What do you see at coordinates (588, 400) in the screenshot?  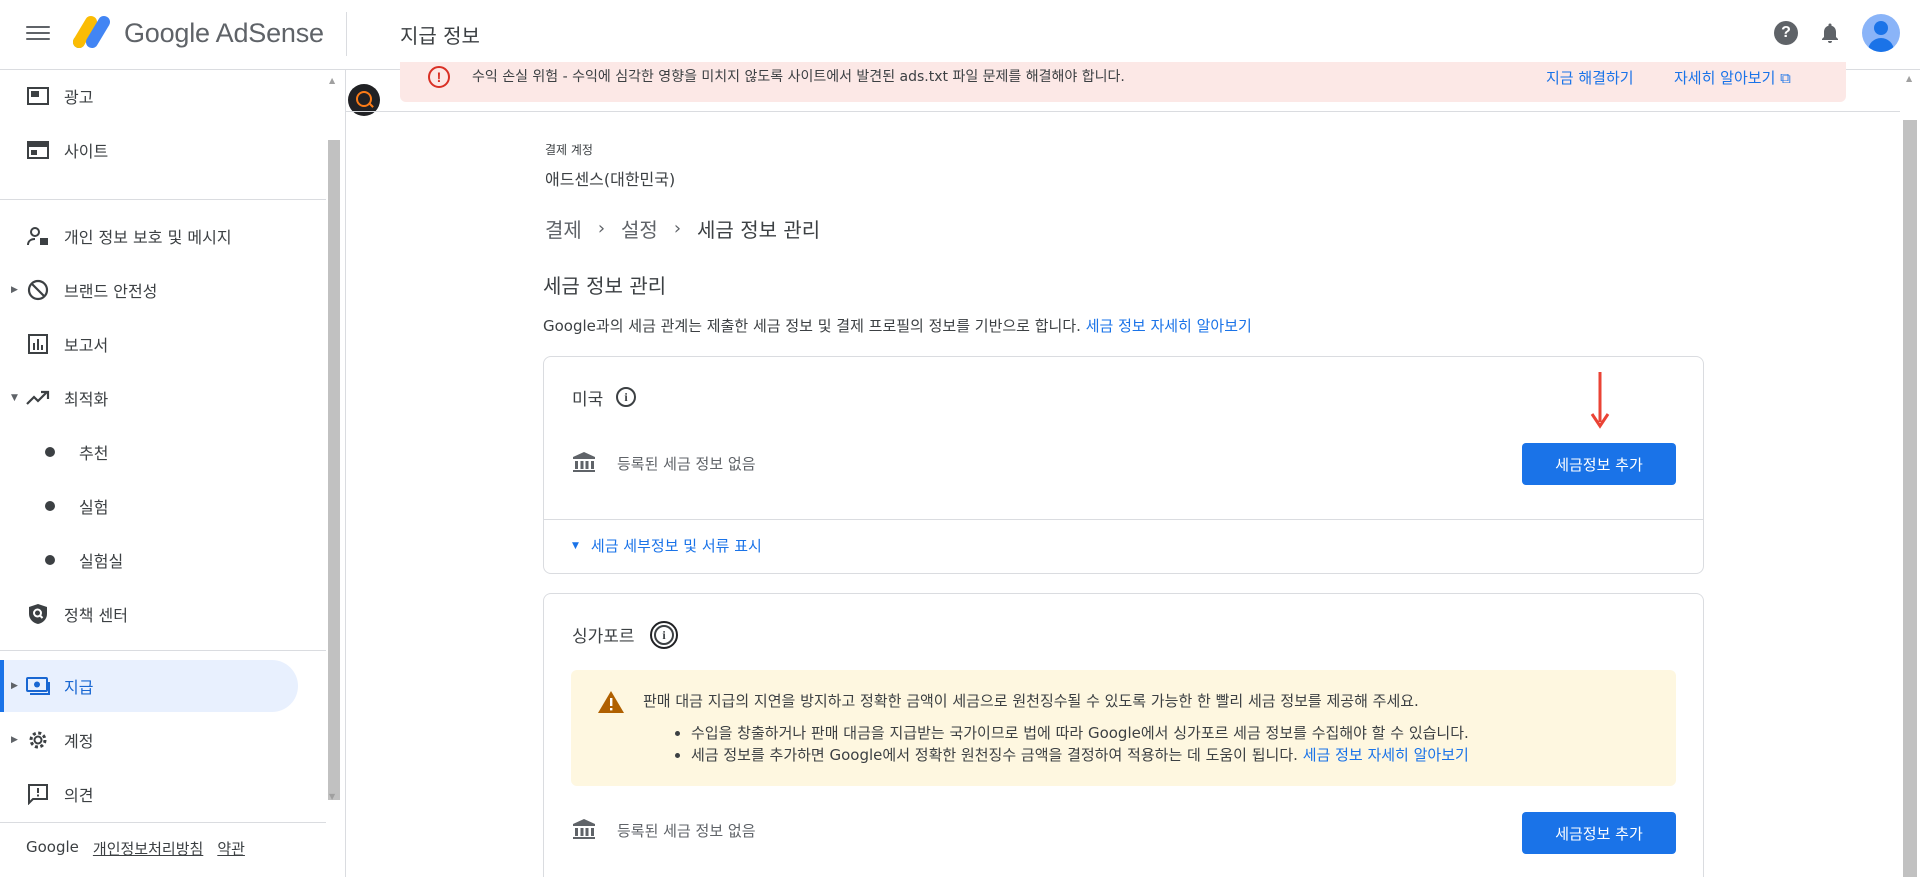 I see `country-name-us: 미국` at bounding box center [588, 400].